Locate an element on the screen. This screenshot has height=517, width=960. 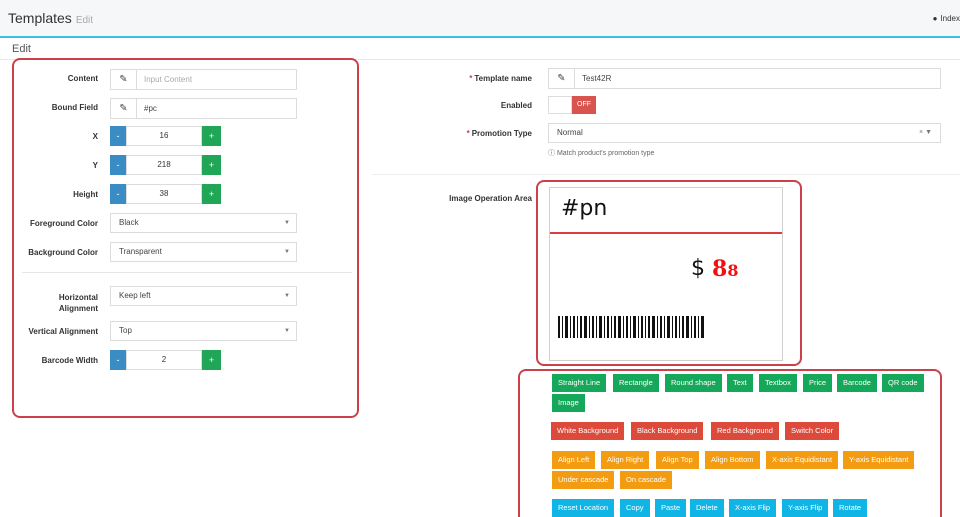
height-decrement-button: - is located at coordinates (118, 194).